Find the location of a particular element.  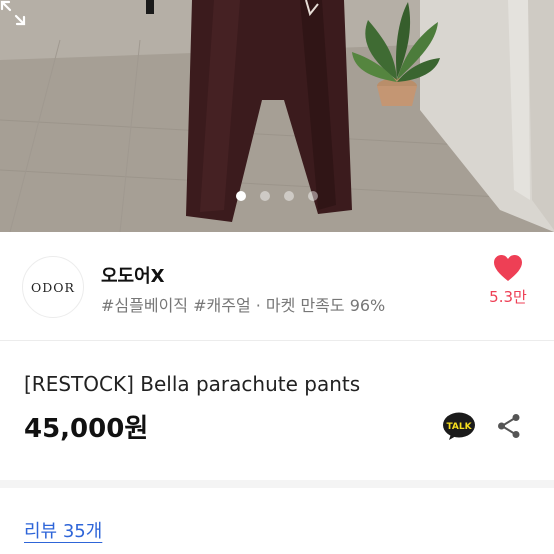

shop-tags: #심플베이직 #캐주얼 · 마켓 만족도 96% is located at coordinates (243, 305).